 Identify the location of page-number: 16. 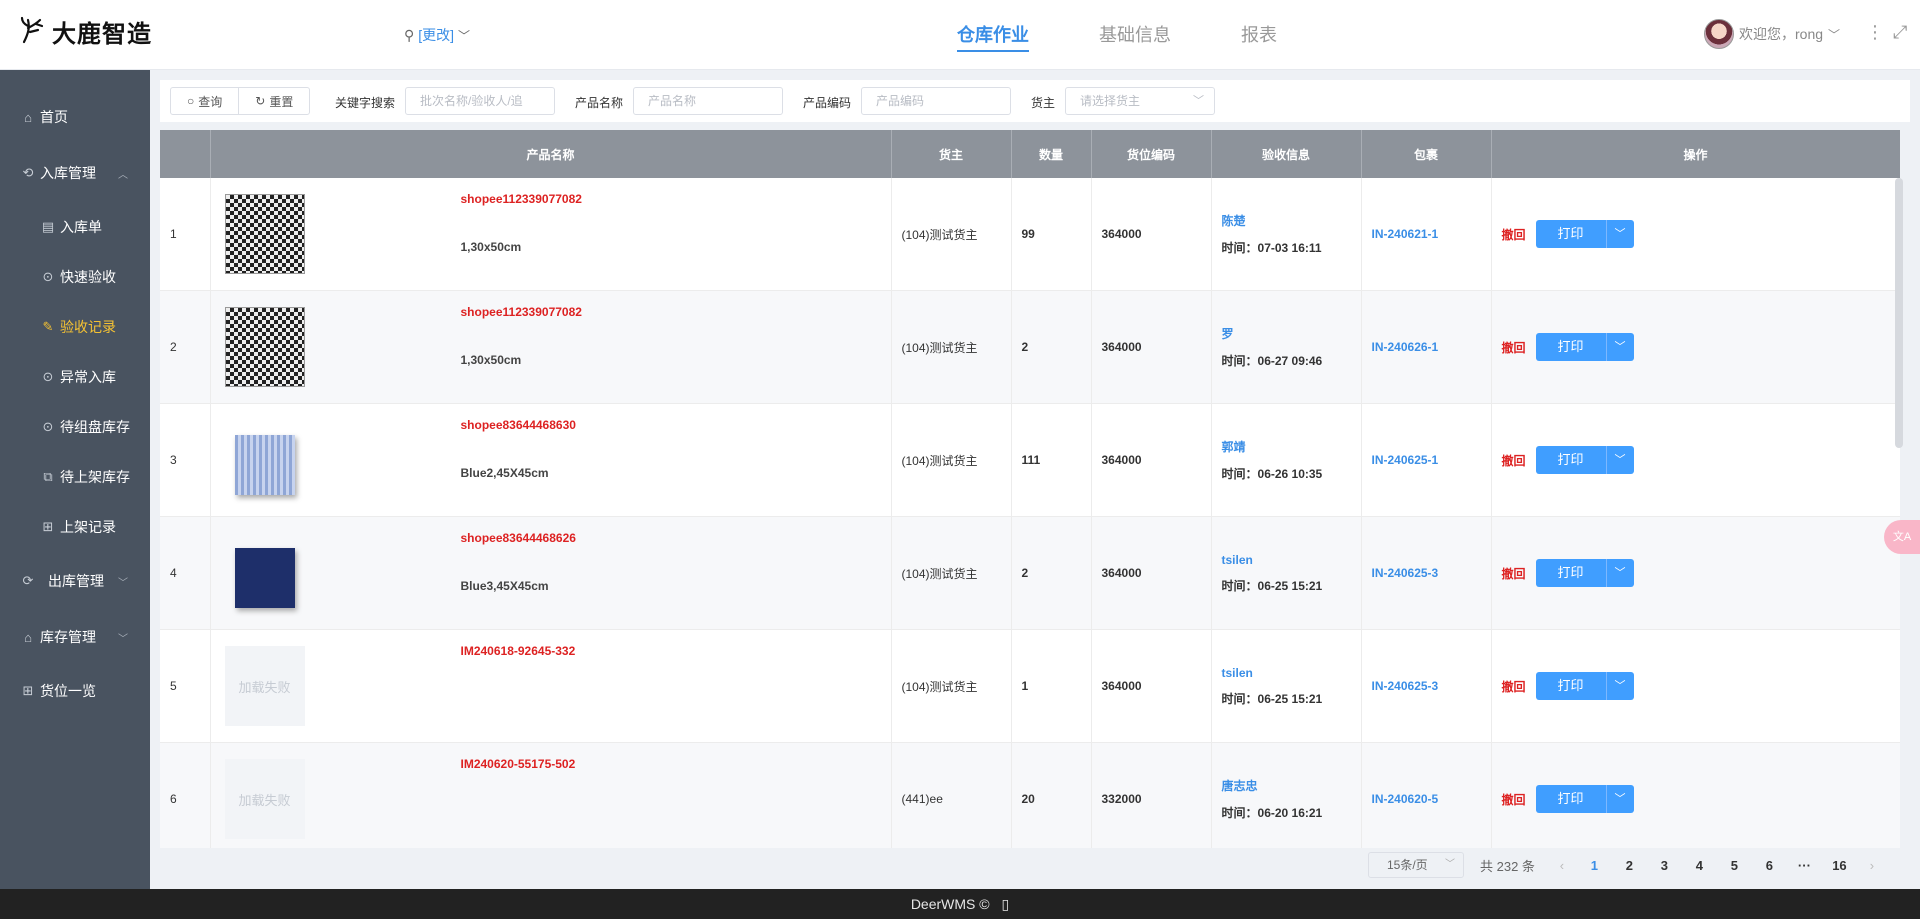
(1839, 865).